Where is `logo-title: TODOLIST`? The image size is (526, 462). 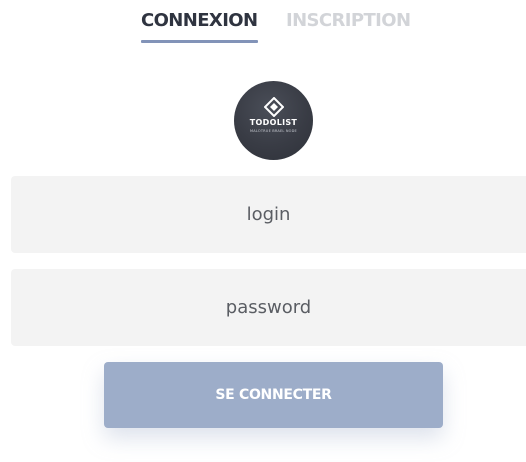 logo-title: TODOLIST is located at coordinates (273, 122).